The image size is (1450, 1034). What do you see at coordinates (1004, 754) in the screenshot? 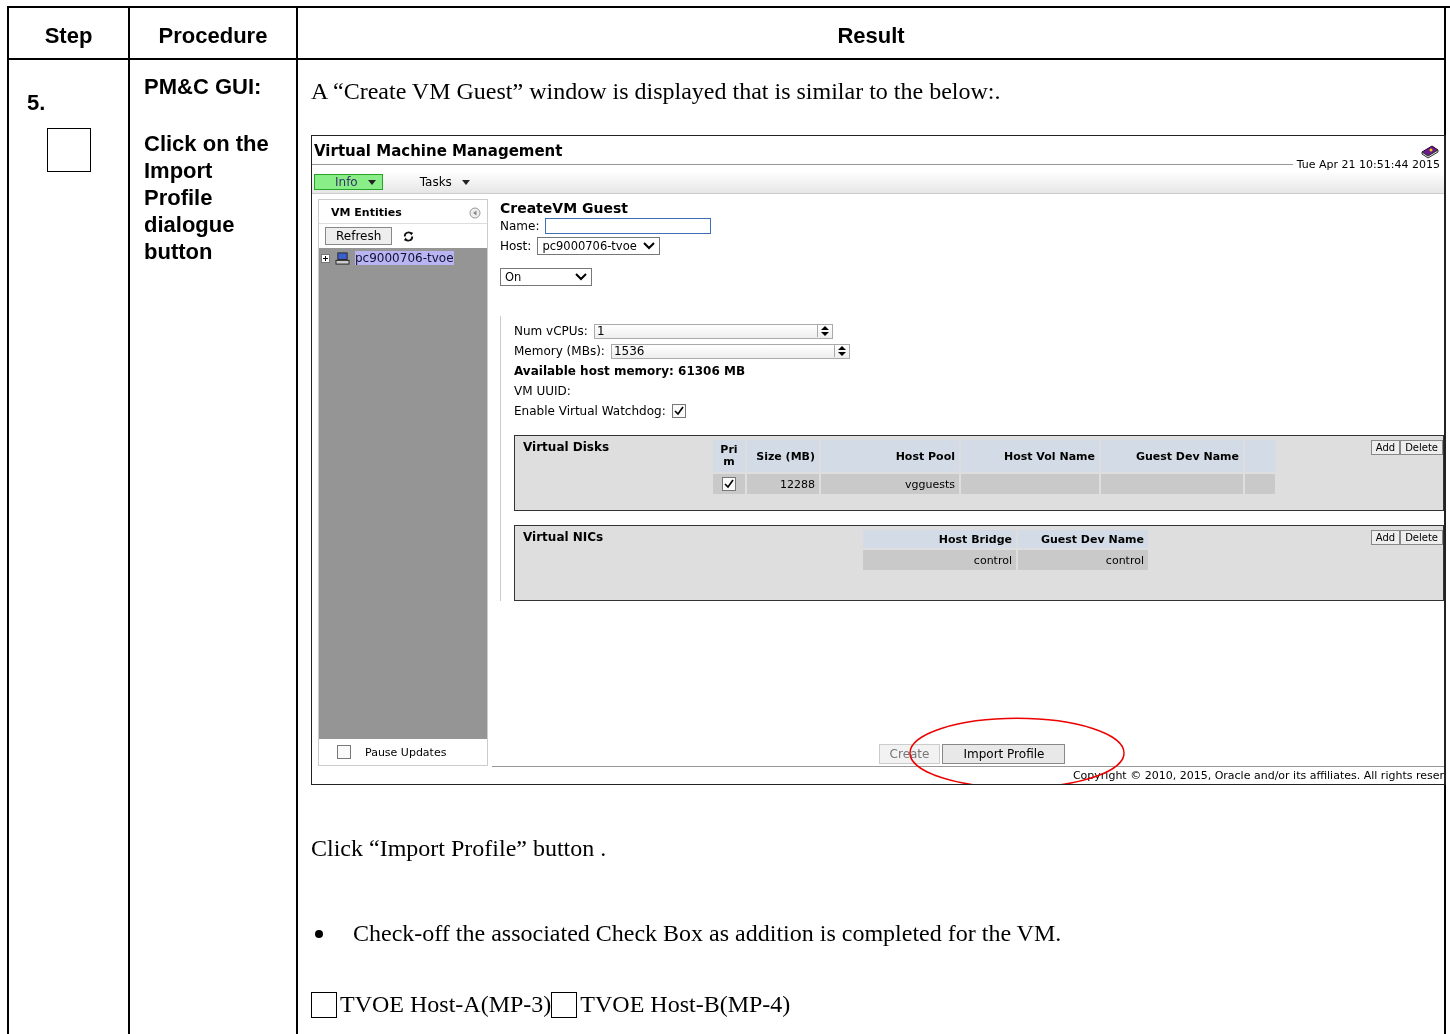
I see `form-button: Import Profile` at bounding box center [1004, 754].